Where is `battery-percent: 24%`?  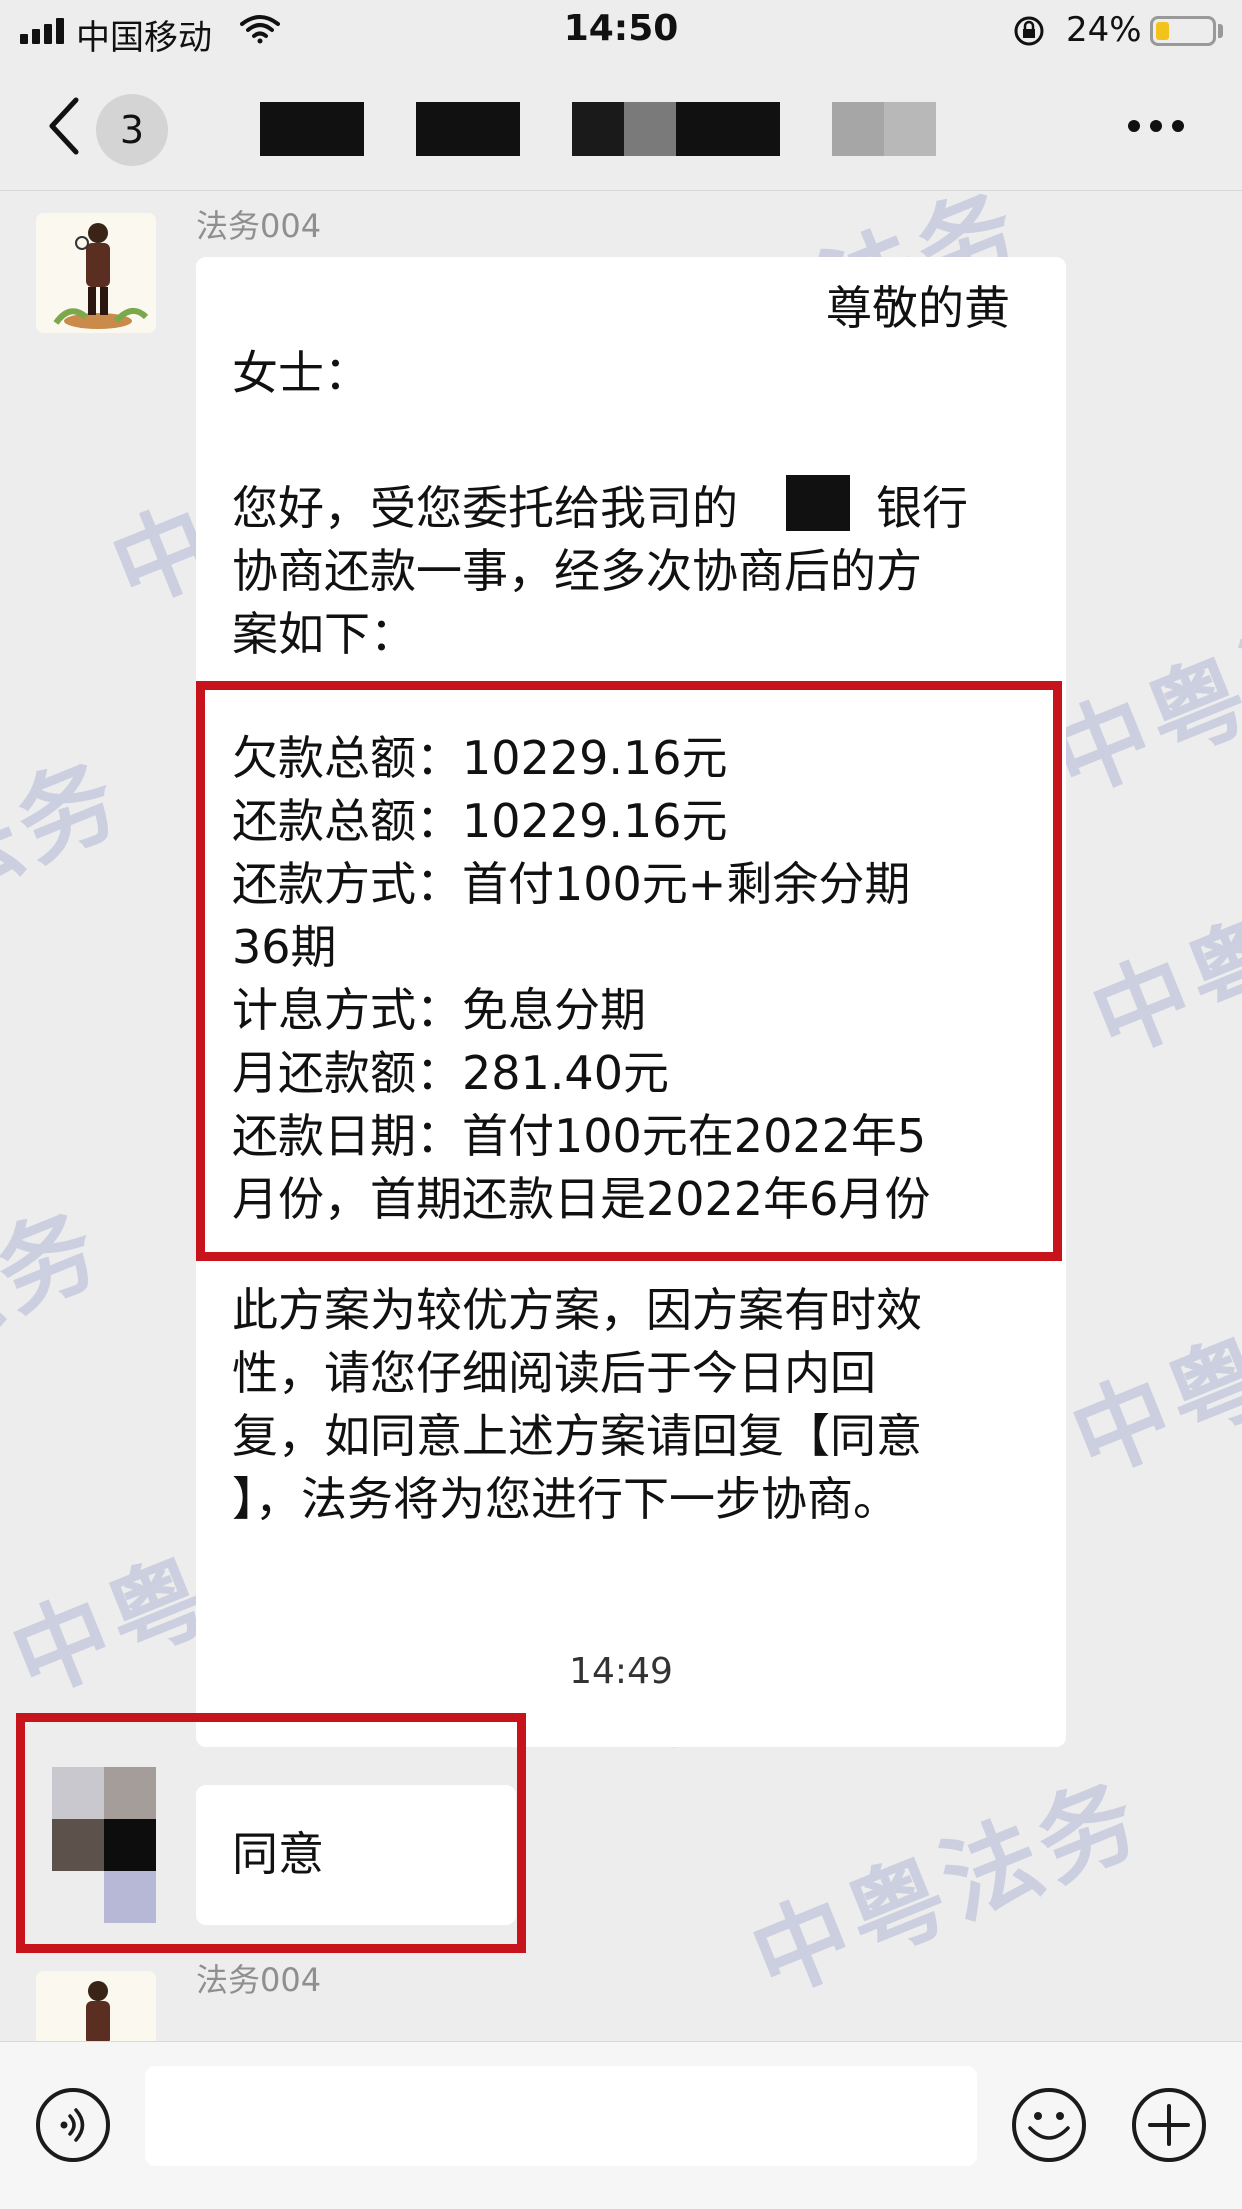 battery-percent: 24% is located at coordinates (1104, 30).